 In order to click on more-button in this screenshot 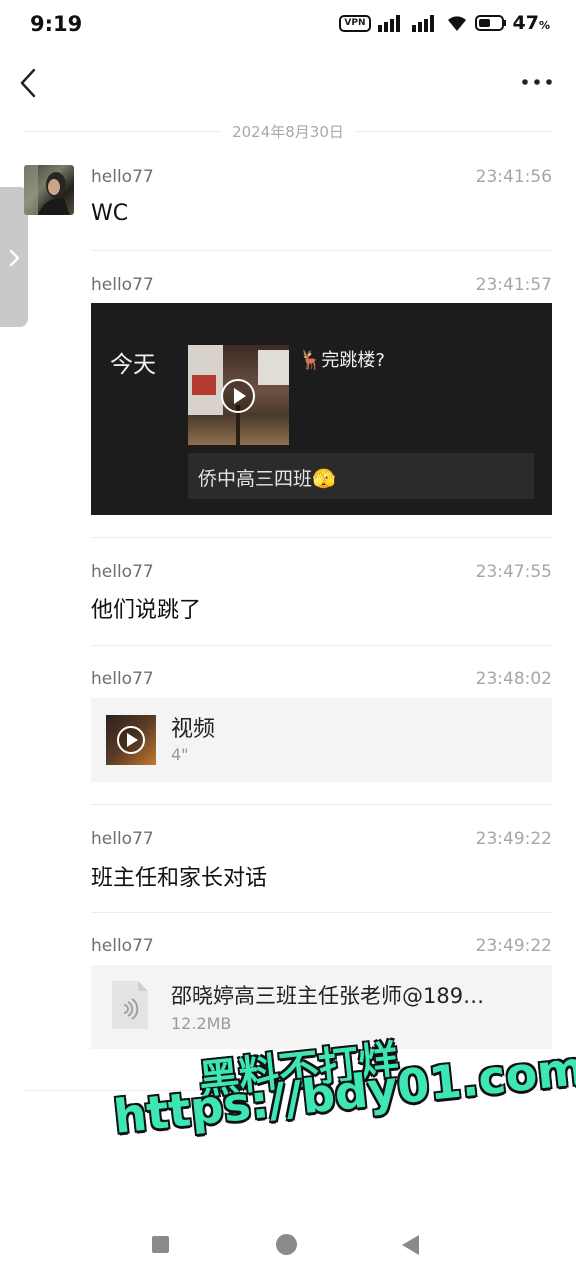, I will do `click(537, 82)`.